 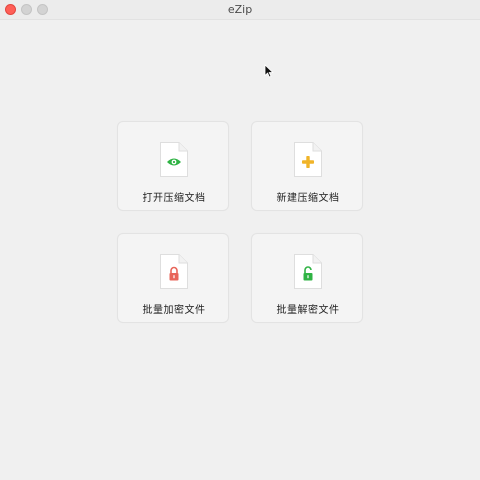 I want to click on new-archive-button: 新建压缩文档, so click(x=307, y=166).